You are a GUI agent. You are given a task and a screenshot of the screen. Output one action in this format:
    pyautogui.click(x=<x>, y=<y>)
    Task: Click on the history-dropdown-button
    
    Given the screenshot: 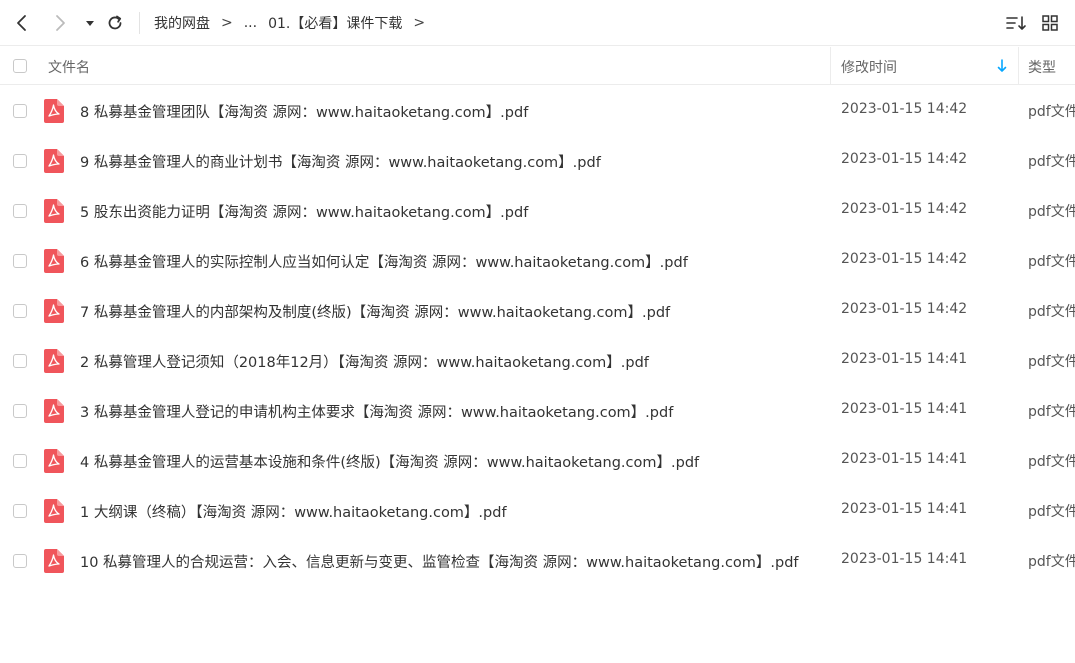 What is the action you would take?
    pyautogui.click(x=90, y=23)
    